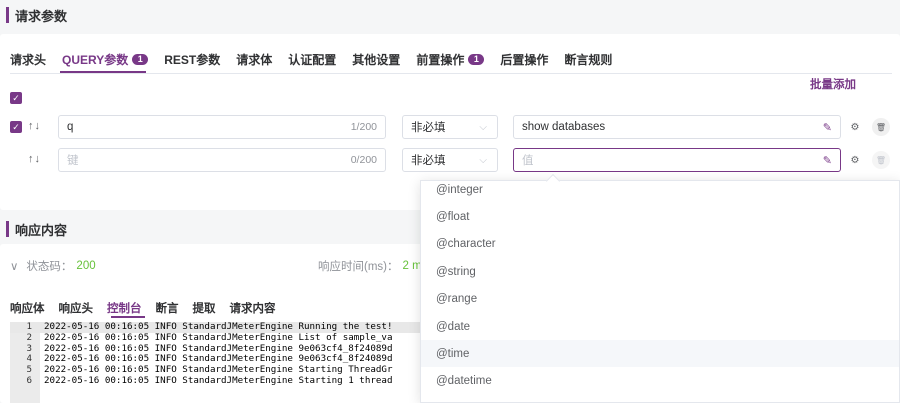  I want to click on dropdown-item-string: @string, so click(660, 271).